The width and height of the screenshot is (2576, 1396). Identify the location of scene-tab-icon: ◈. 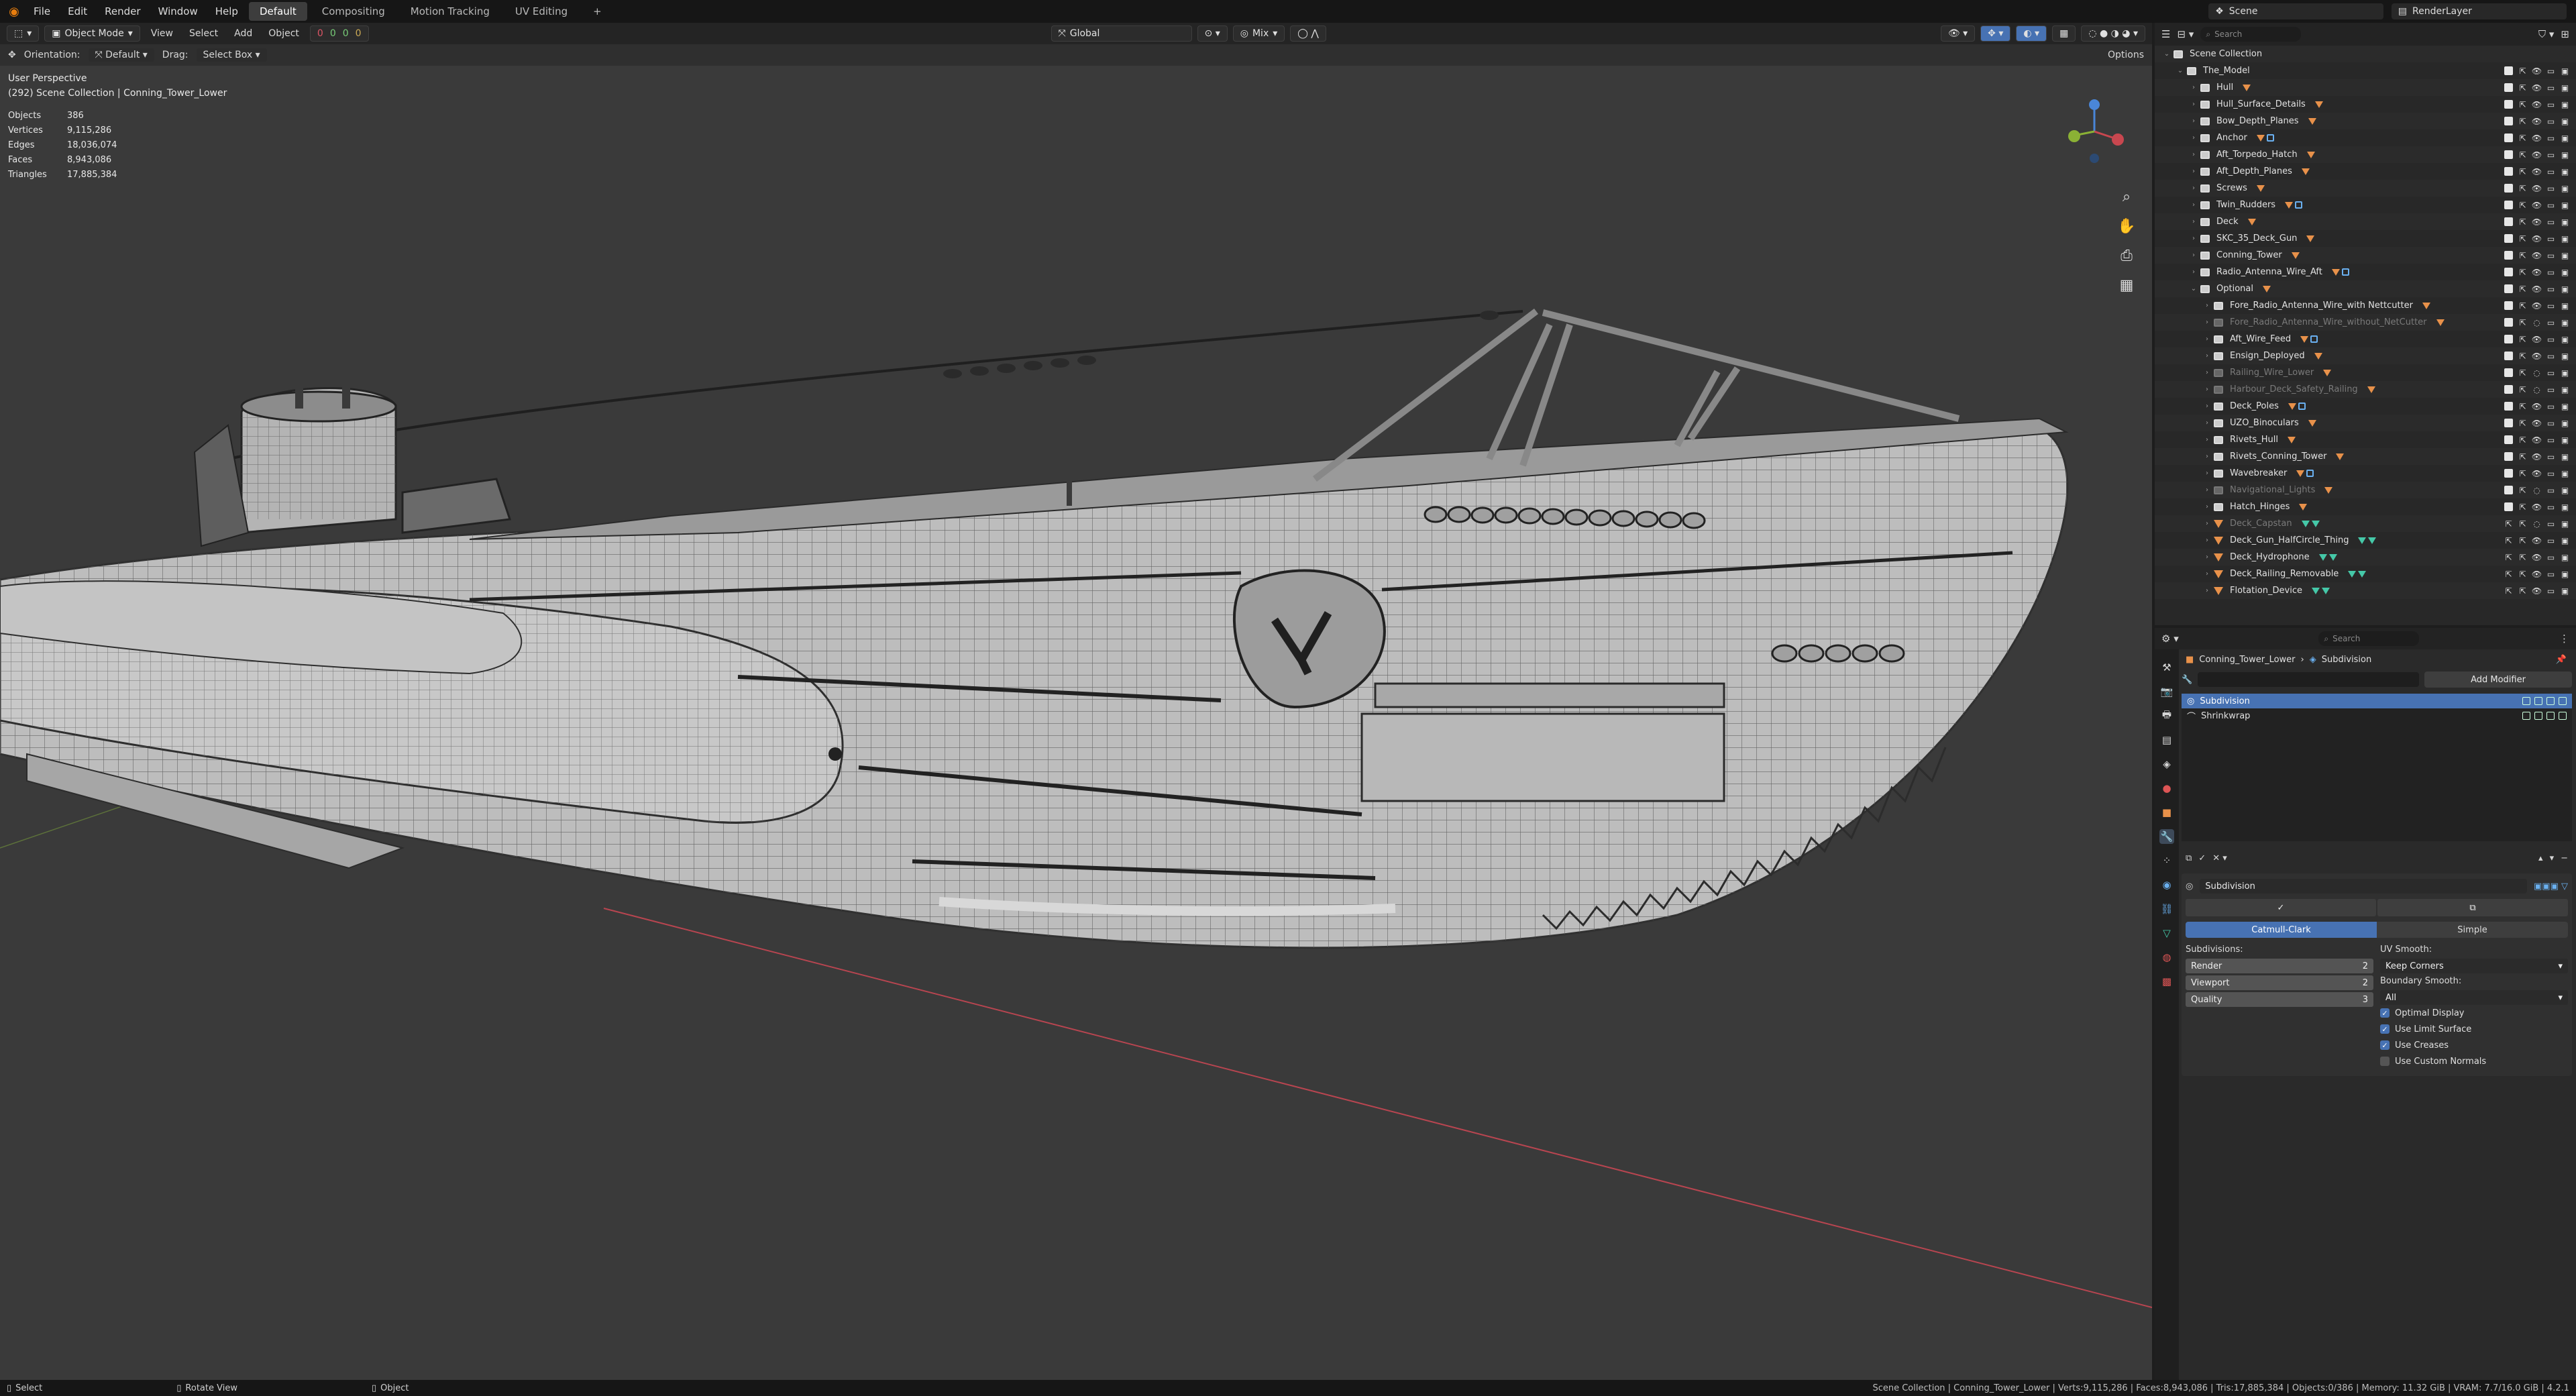
(2166, 764).